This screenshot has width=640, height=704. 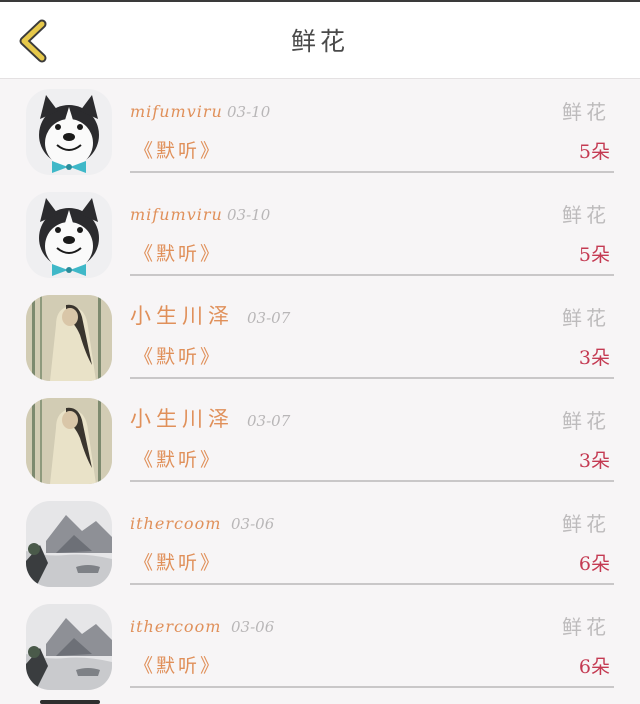 I want to click on next-item-peek, so click(x=70, y=702).